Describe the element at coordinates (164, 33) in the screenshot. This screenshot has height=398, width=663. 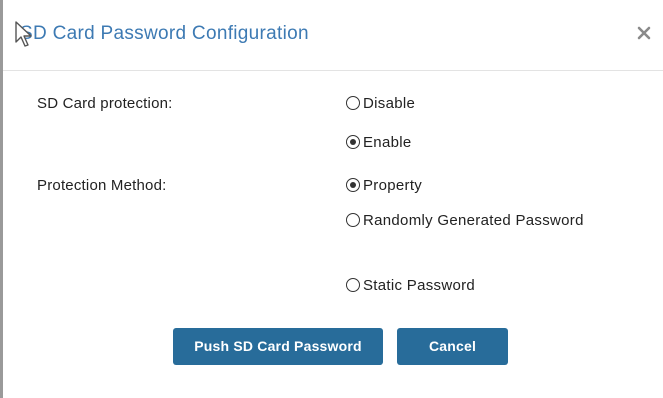
I see `dialog-title: SD Card Password Configuration` at that location.